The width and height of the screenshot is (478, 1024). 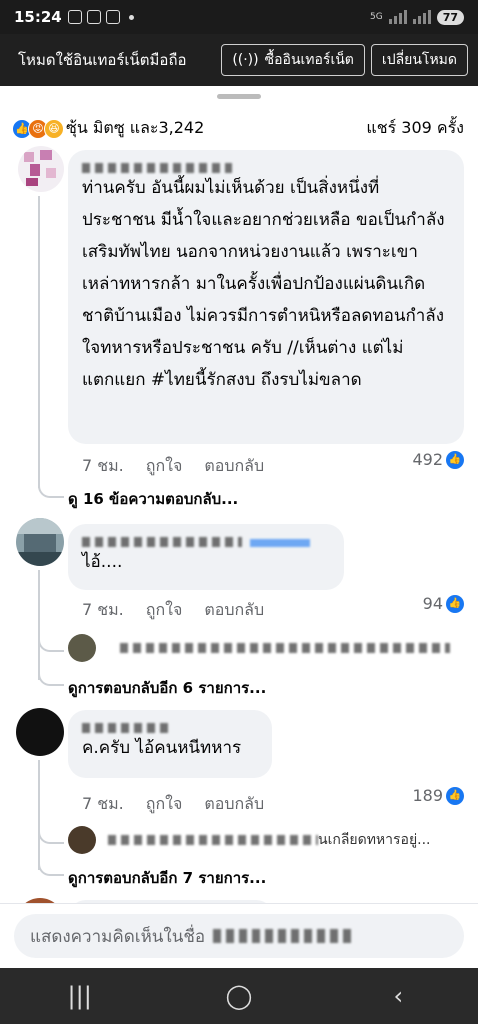 What do you see at coordinates (162, 748) in the screenshot?
I see `comment-text: ค.ครับ ไอ้คนหนีทหาร` at bounding box center [162, 748].